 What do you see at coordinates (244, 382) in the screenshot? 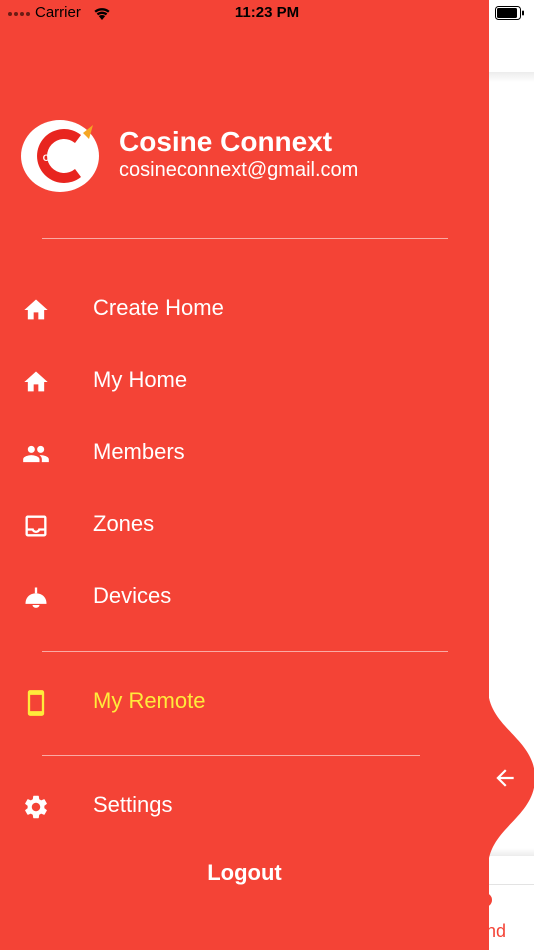
I see `menu-item-my-home: My Home` at bounding box center [244, 382].